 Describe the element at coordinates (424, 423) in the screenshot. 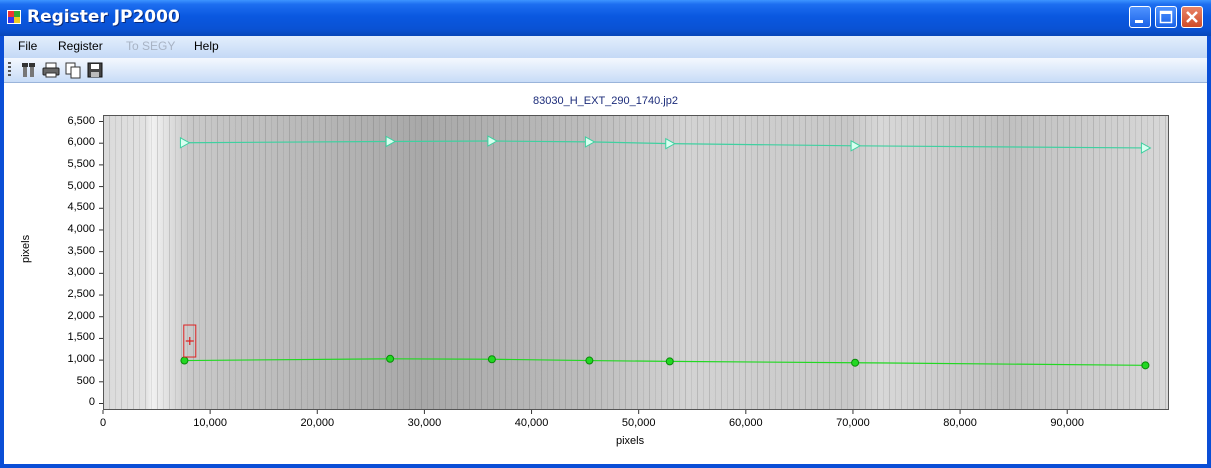

I see `x-tick-label: 30,000` at that location.